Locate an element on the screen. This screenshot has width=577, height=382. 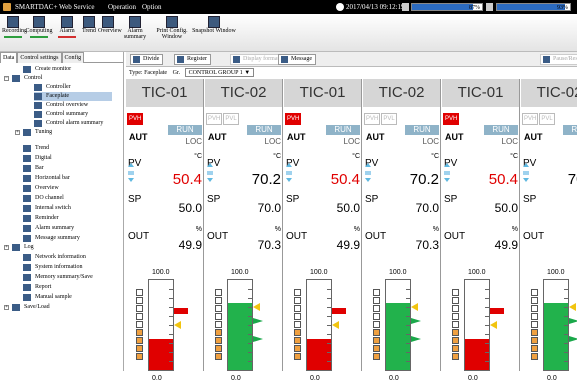
sidebar-item-trend: Trend is located at coordinates (67, 148).